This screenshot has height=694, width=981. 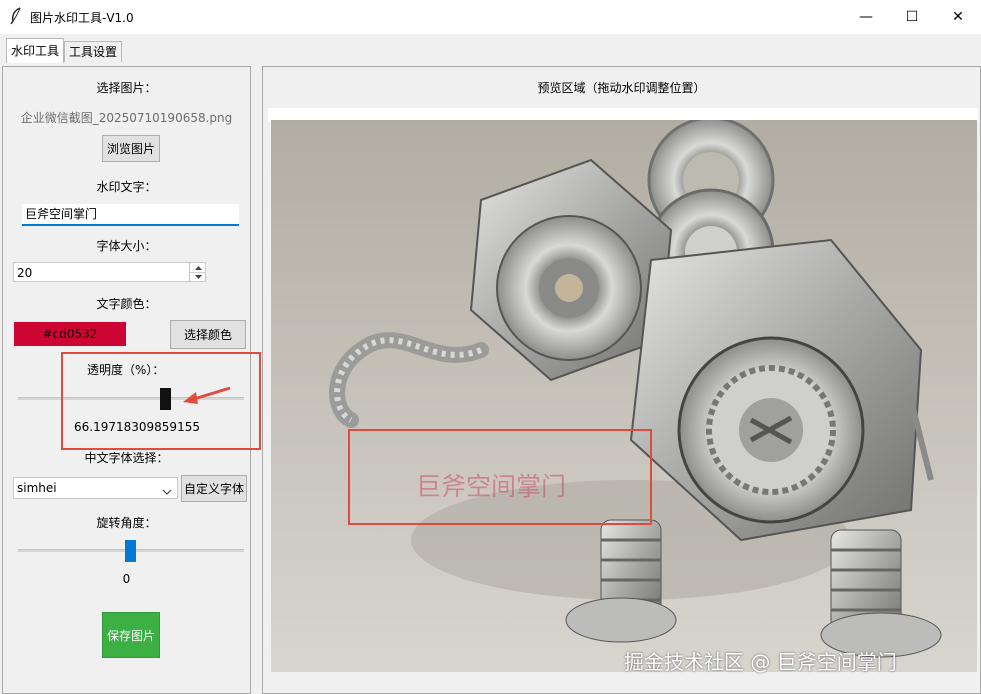 What do you see at coordinates (490, 49) in the screenshot?
I see `tab-strip` at bounding box center [490, 49].